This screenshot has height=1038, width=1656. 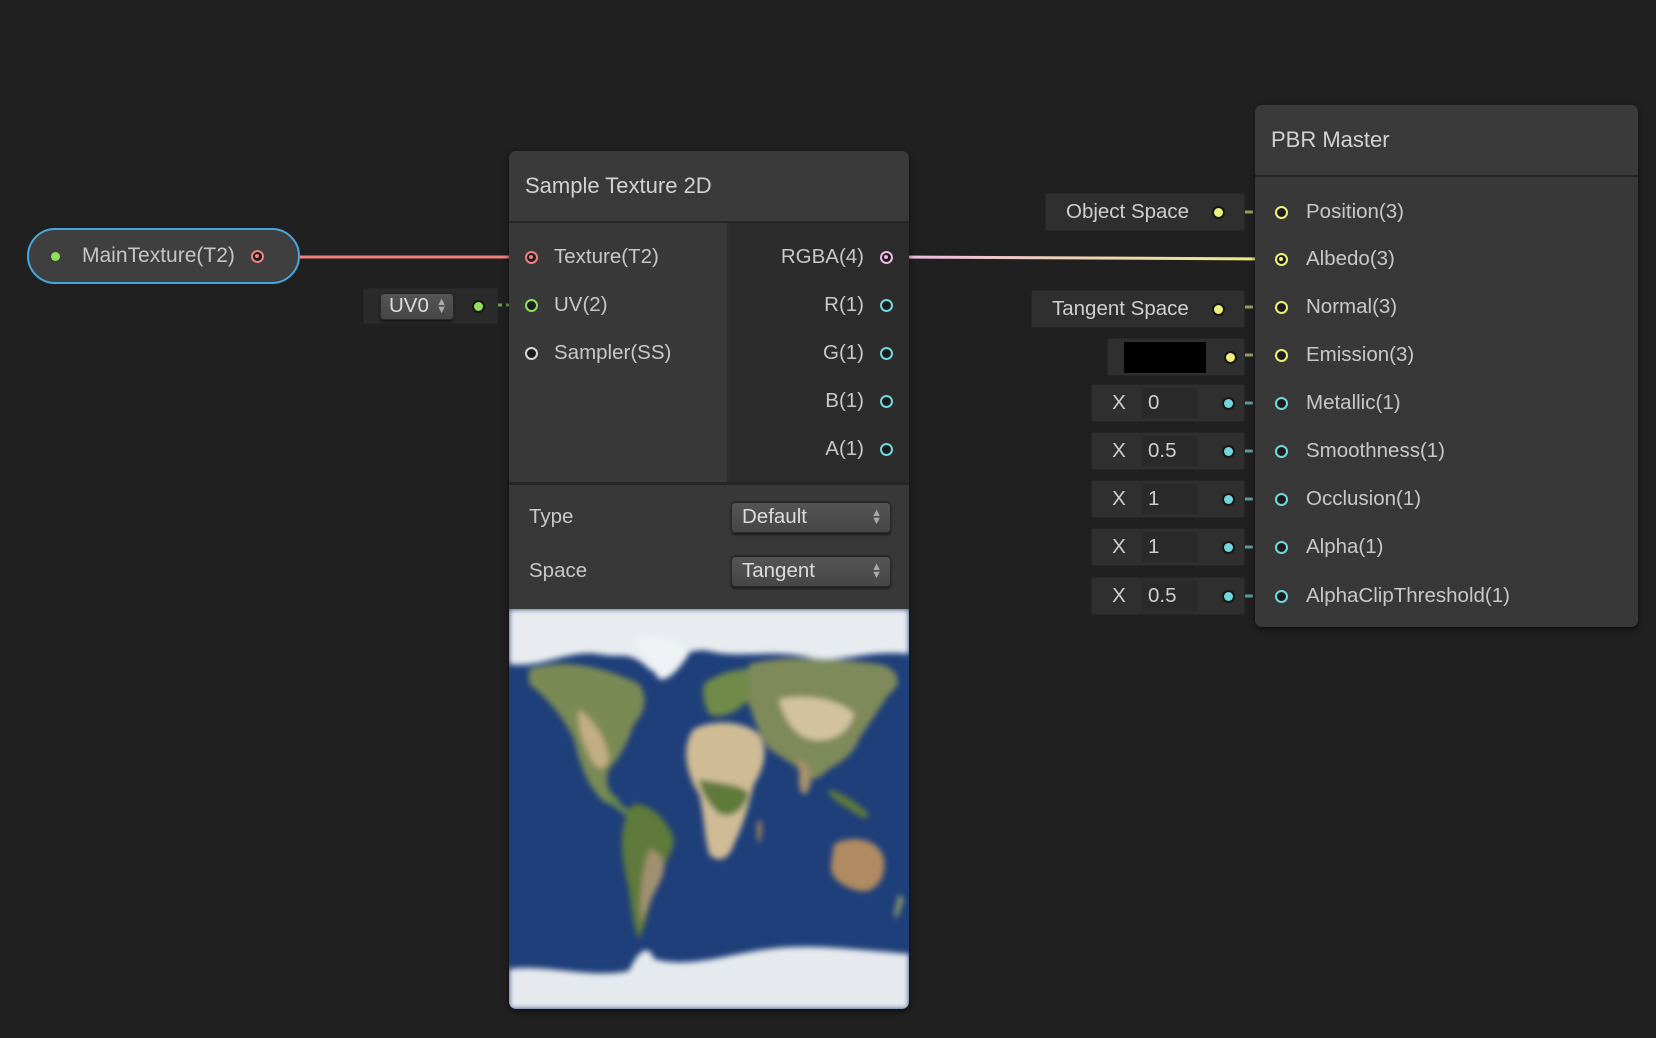 I want to click on port-label: R(1), so click(x=844, y=304).